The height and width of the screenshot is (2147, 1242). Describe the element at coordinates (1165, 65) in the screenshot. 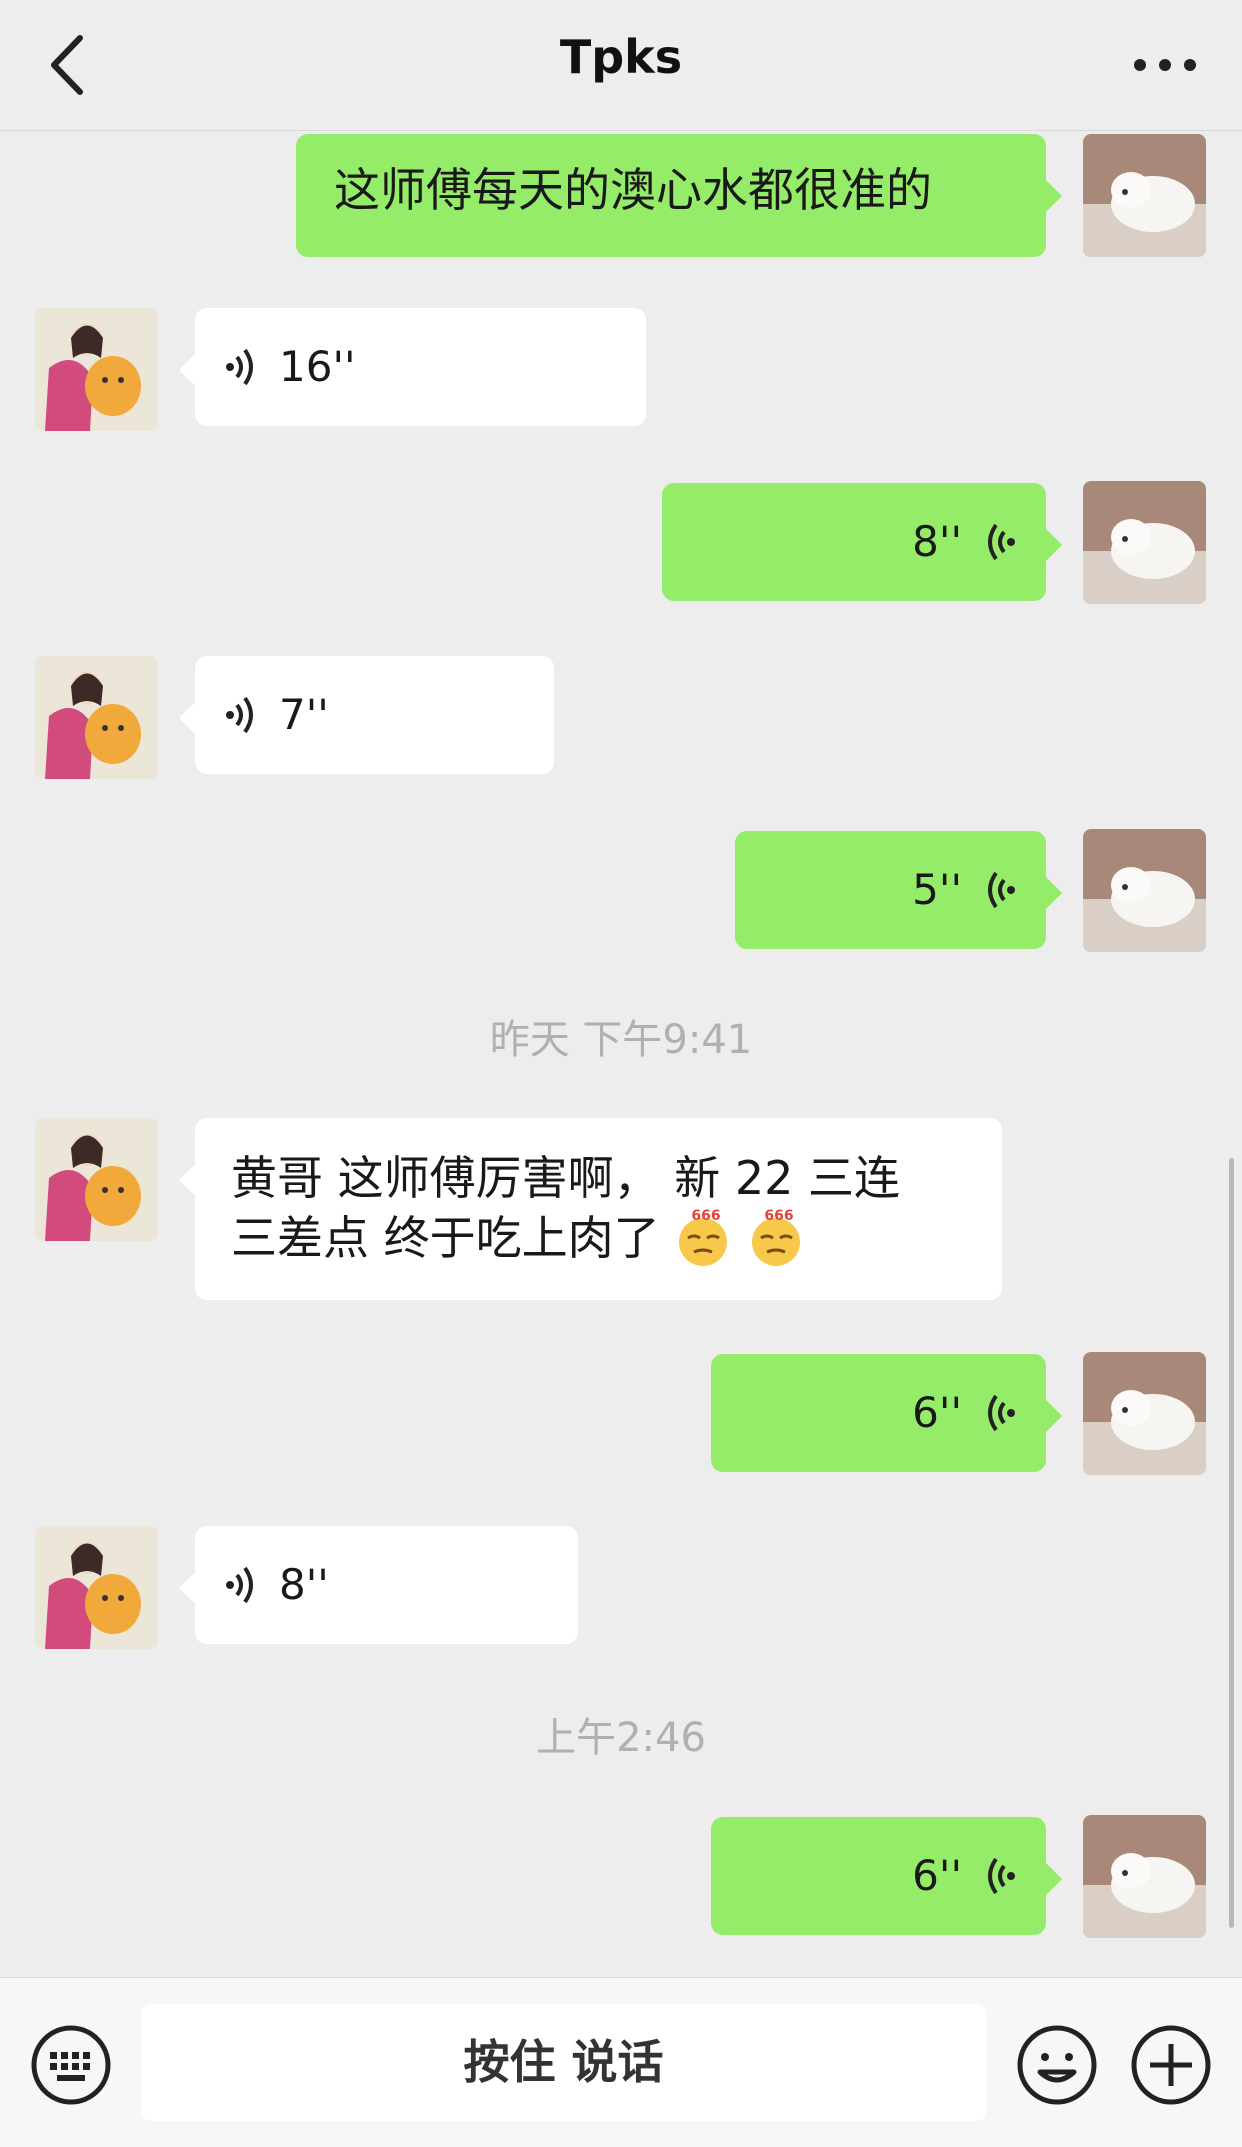

I see `more-dots-icon` at that location.